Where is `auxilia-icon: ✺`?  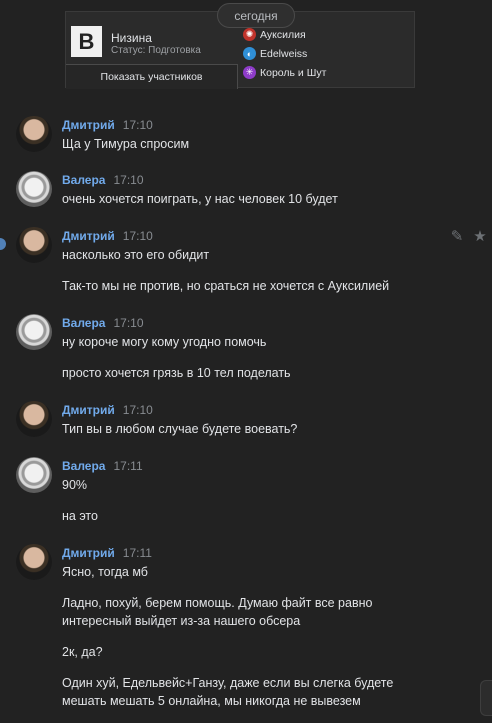 auxilia-icon: ✺ is located at coordinates (249, 34).